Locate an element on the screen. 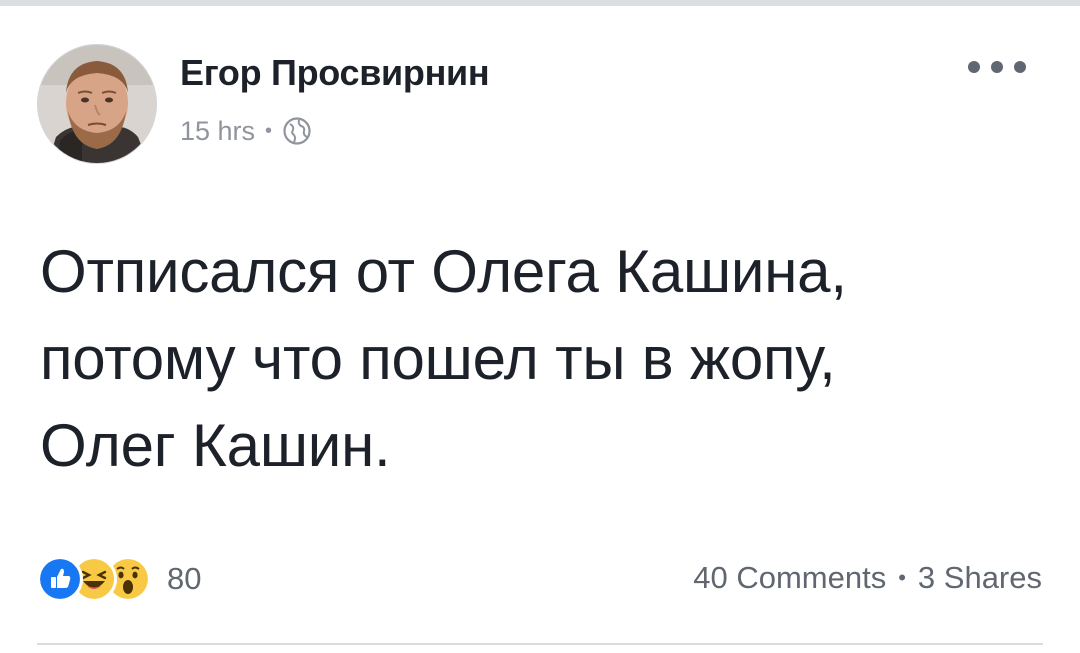 The image size is (1080, 653). avatar is located at coordinates (97, 104).